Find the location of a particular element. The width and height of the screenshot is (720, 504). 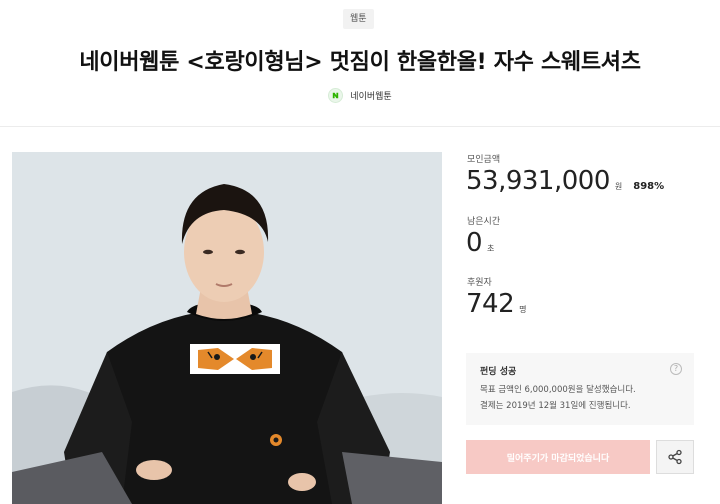

naver-webtoon-logo-icon is located at coordinates (336, 95).